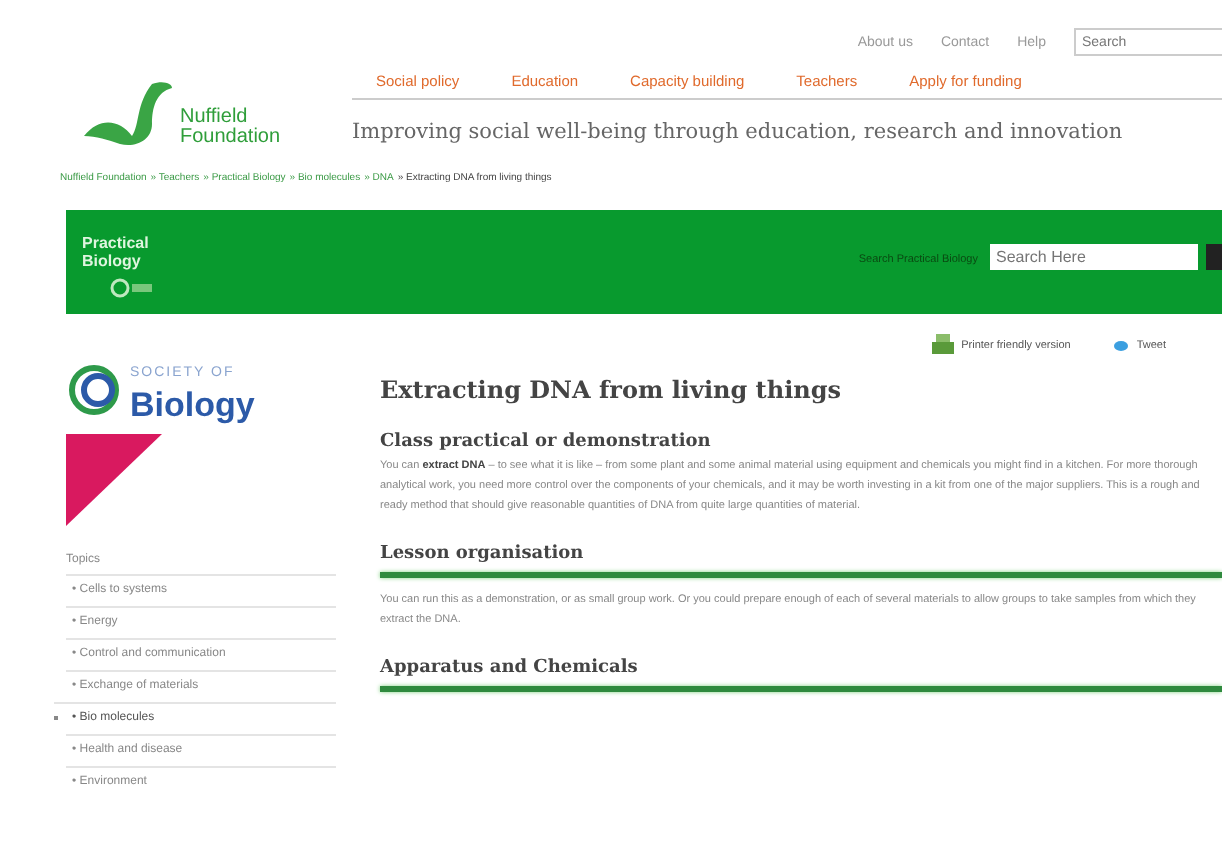 Image resolution: width=1222 pixels, height=852 pixels. Describe the element at coordinates (510, 668) in the screenshot. I see `section-heading: Apparatus and Chemicals` at that location.